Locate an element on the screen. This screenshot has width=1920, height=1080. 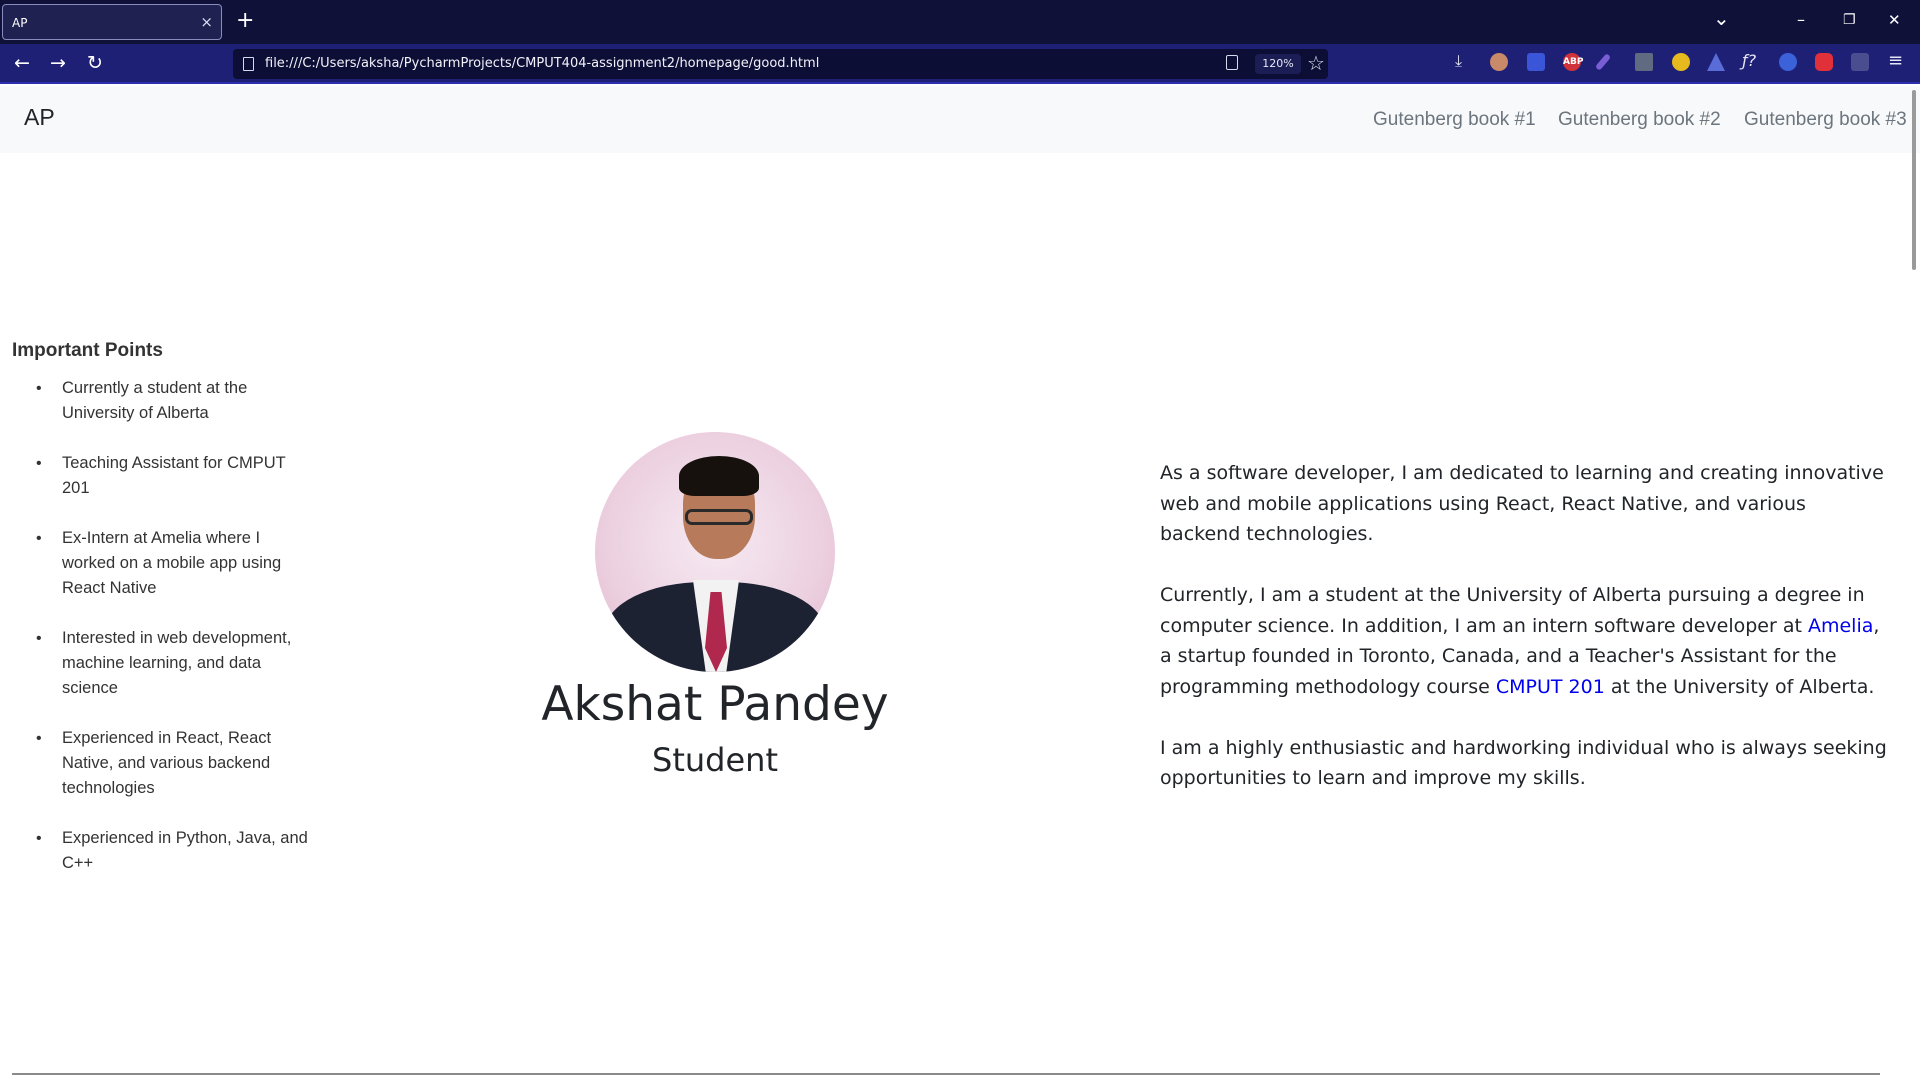
extension-image-icon is located at coordinates (1644, 62).